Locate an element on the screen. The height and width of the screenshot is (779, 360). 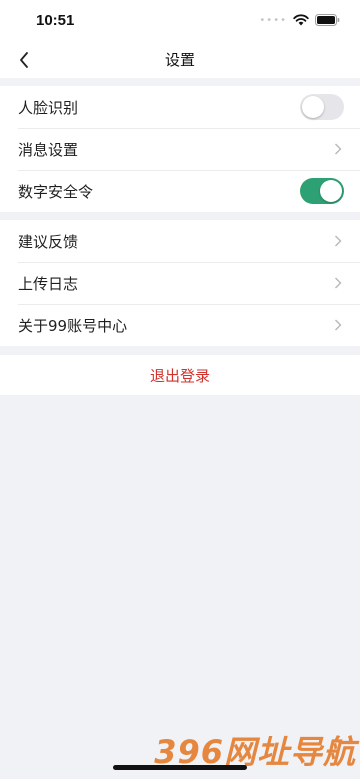
logout-button: 退出登录 is located at coordinates (180, 375).